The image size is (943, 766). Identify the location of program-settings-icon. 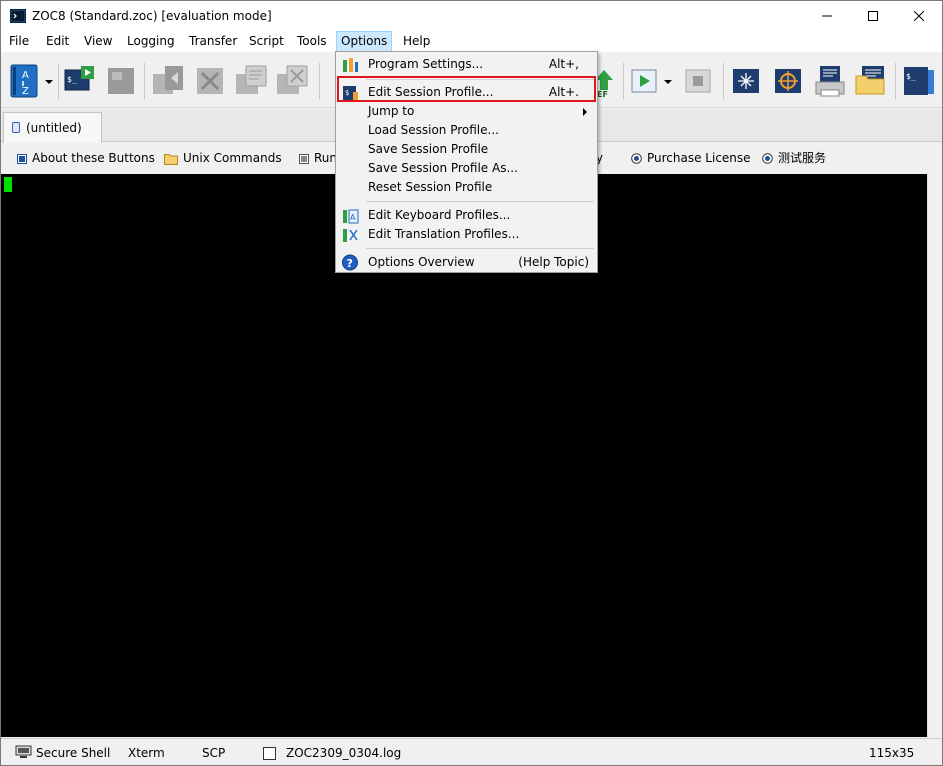
(350, 65).